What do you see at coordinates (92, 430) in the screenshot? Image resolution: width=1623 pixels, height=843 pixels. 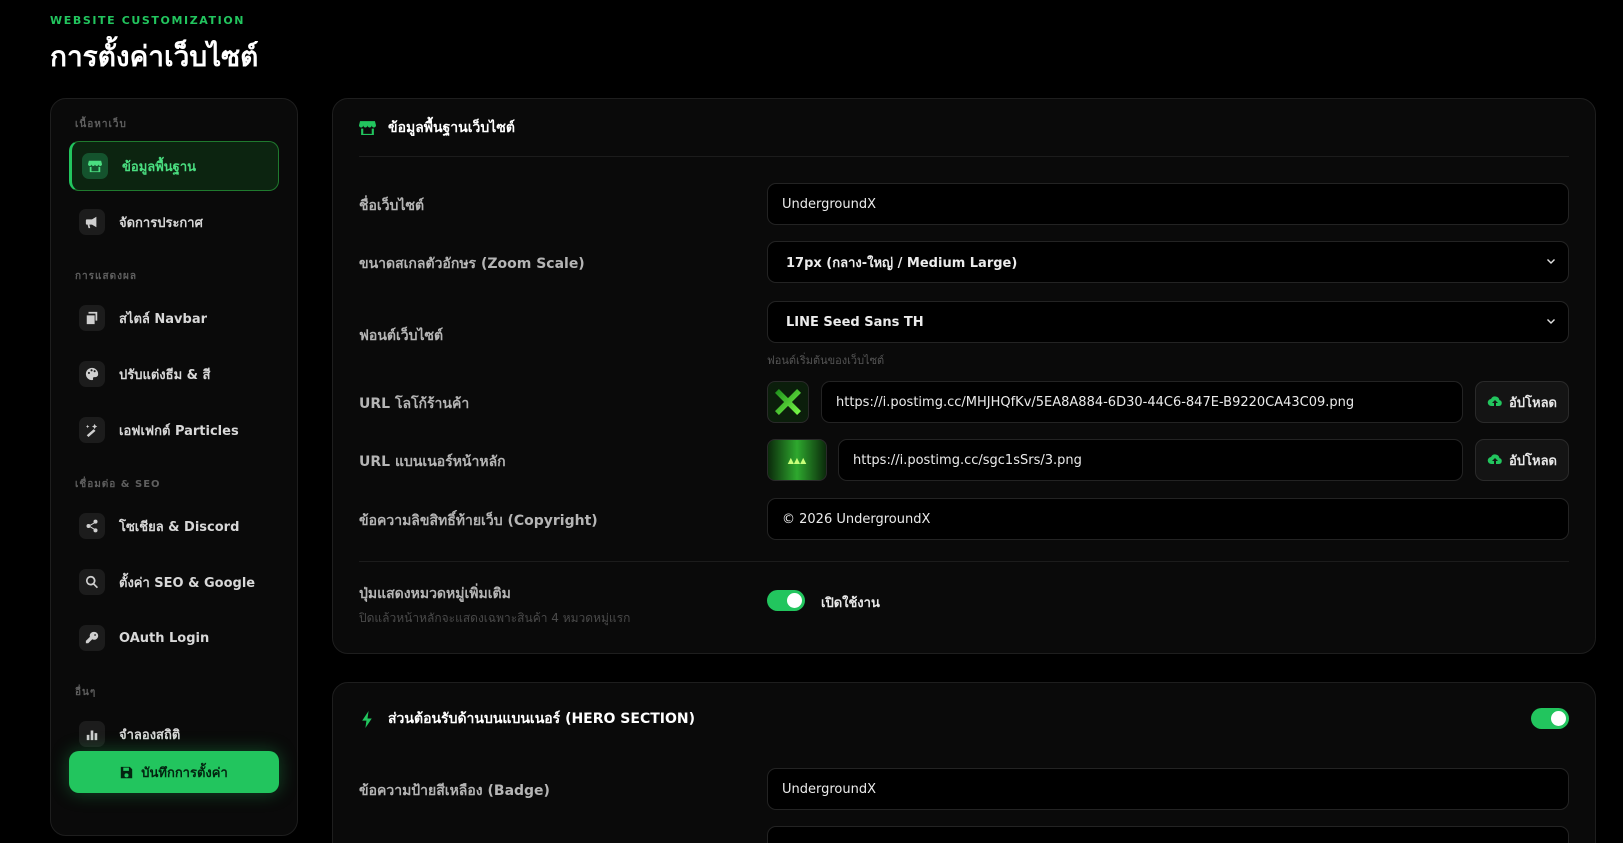 I see `magic-wand-icon` at bounding box center [92, 430].